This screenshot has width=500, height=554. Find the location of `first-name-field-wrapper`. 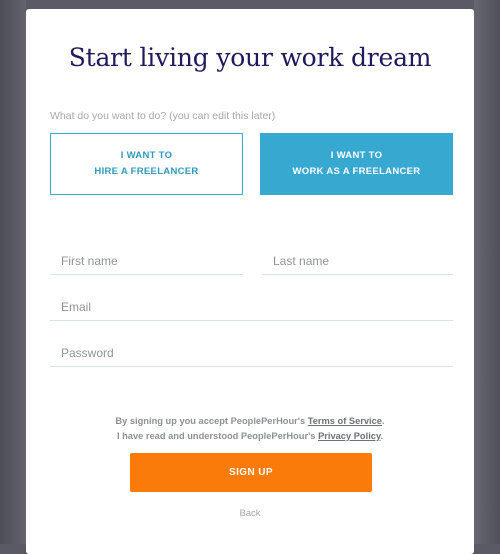

first-name-field-wrapper is located at coordinates (146, 261).